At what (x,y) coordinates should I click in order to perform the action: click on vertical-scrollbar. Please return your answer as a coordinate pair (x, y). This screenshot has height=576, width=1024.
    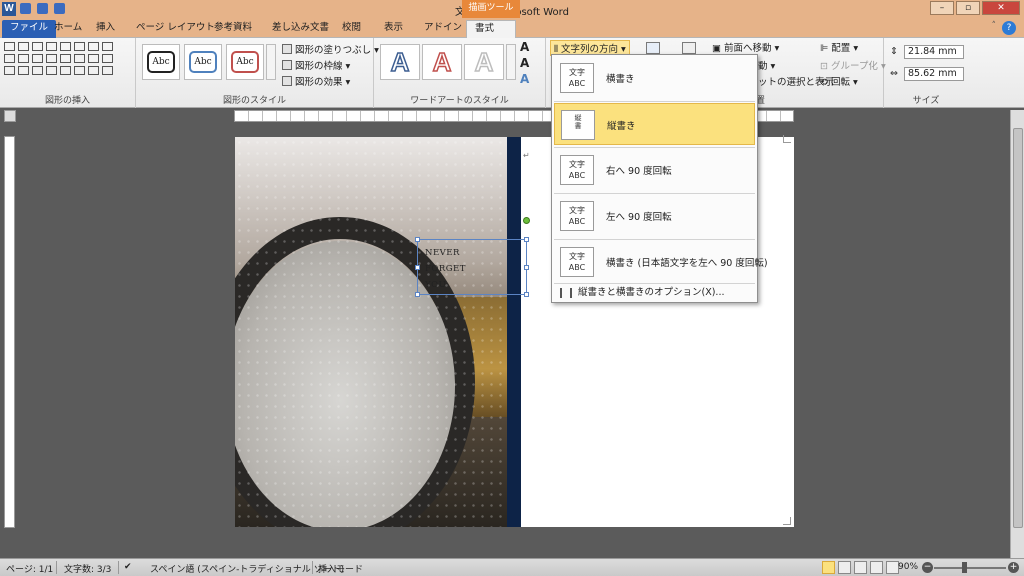
    Looking at the image, I should click on (1017, 334).